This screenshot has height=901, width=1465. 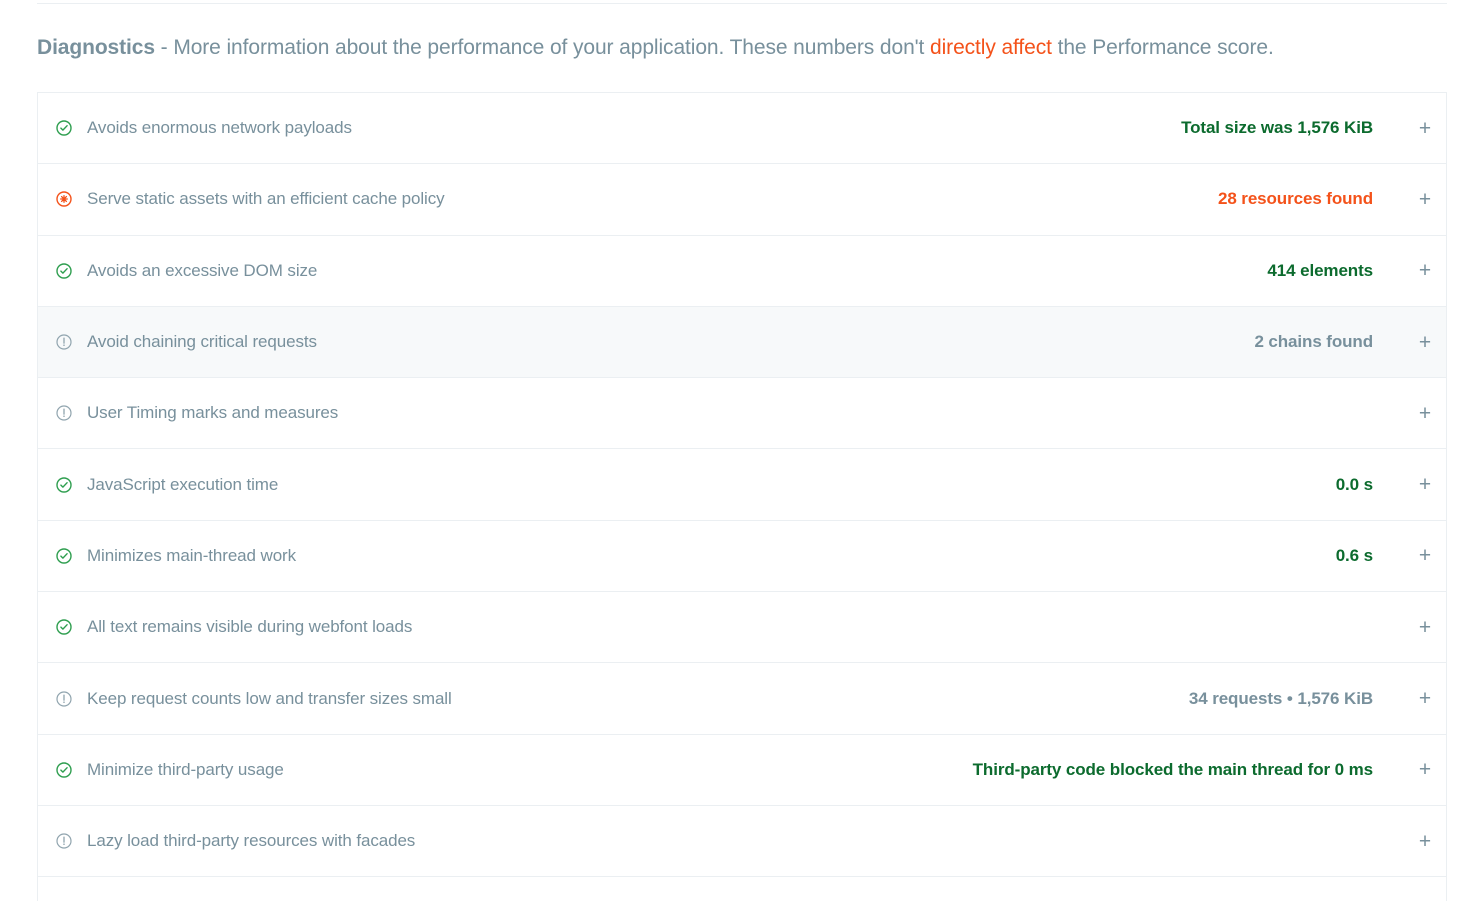 I want to click on audit-title: Avoids an excessive DOM size, so click(x=202, y=270).